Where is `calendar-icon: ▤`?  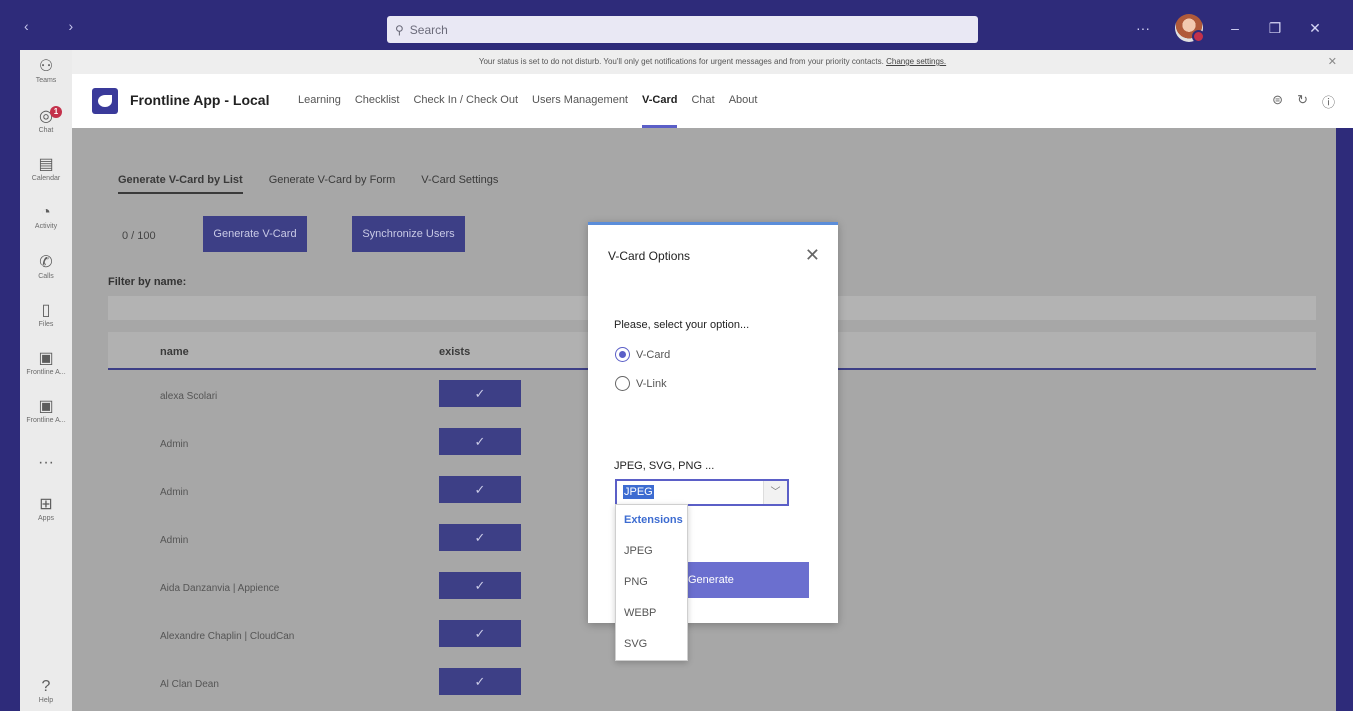 calendar-icon: ▤ is located at coordinates (46, 164).